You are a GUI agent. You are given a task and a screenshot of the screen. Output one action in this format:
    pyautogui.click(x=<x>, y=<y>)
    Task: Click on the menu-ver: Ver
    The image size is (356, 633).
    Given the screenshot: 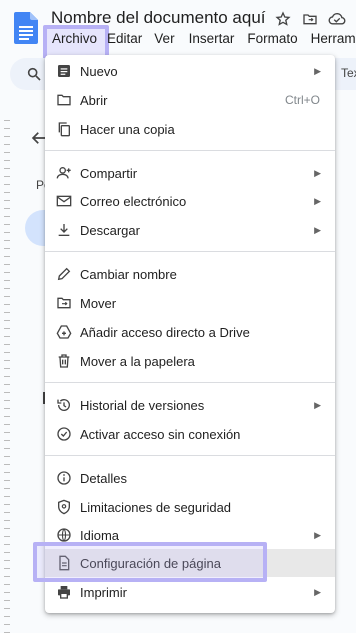 What is the action you would take?
    pyautogui.click(x=171, y=39)
    